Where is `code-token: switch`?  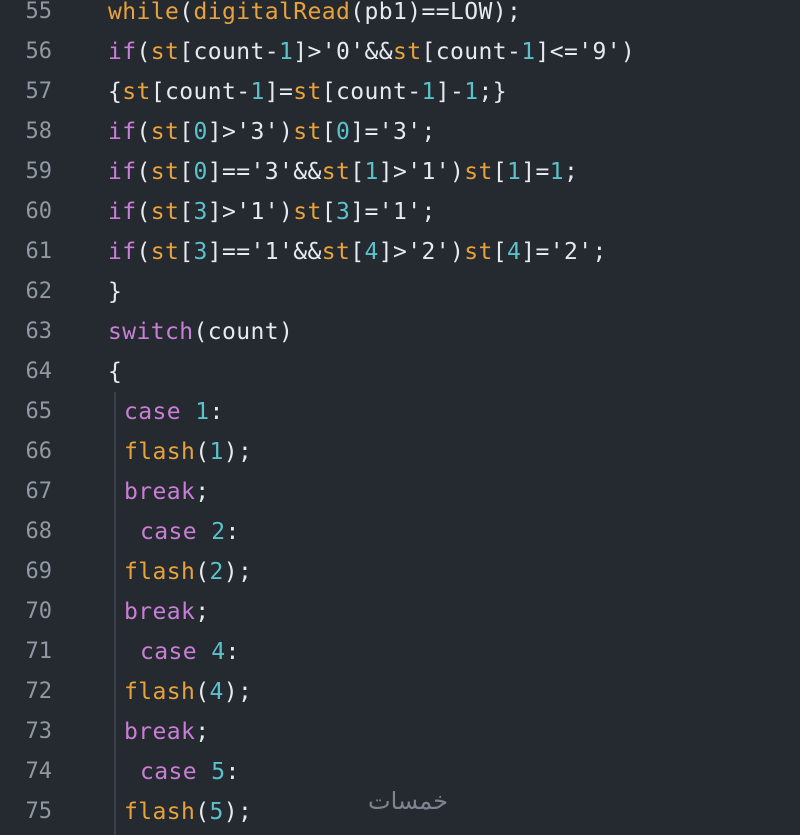 code-token: switch is located at coordinates (151, 332).